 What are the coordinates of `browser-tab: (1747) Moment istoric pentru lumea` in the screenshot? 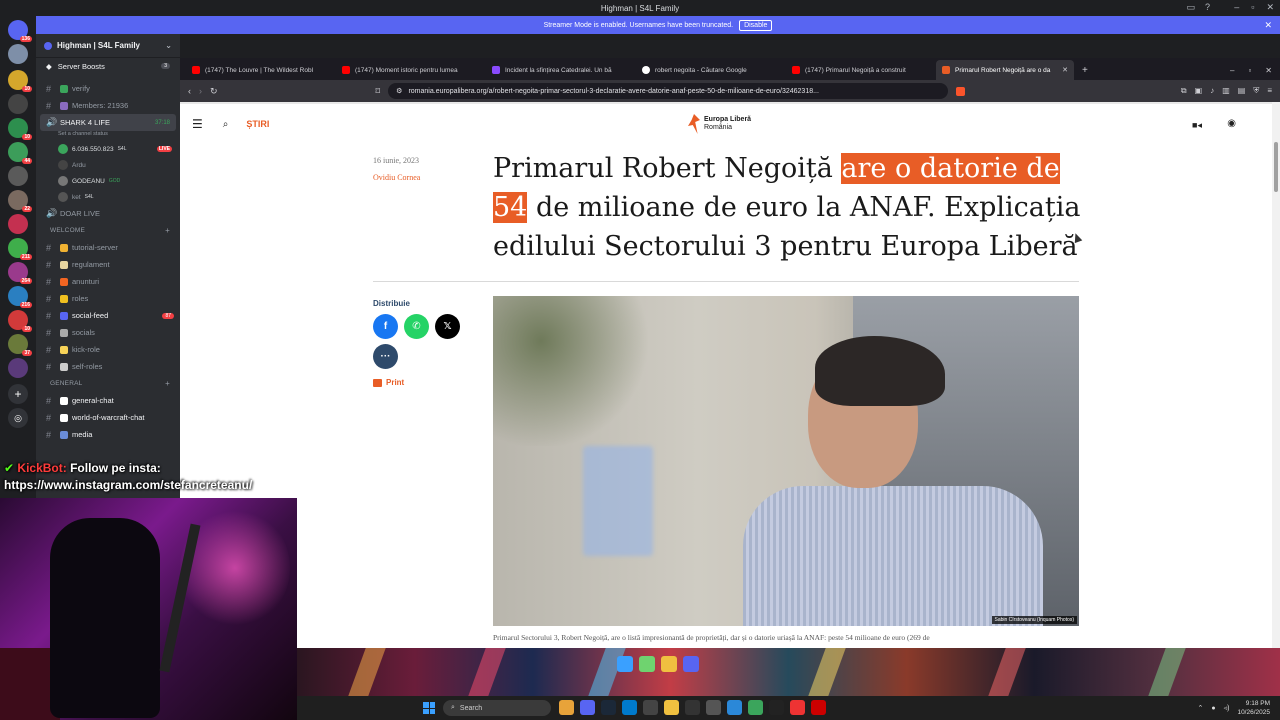 It's located at (411, 70).